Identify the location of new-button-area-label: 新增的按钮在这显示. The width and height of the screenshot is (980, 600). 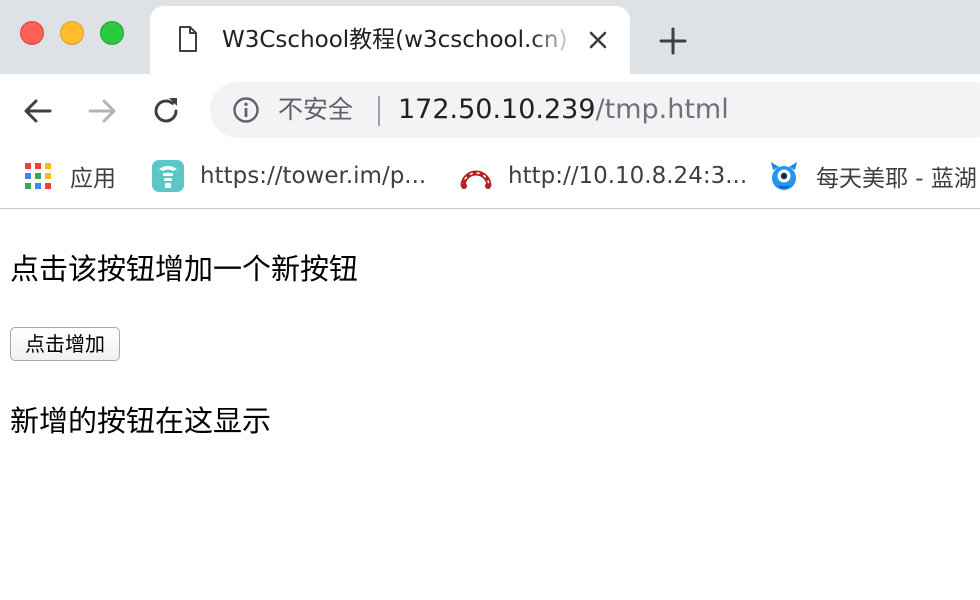
(141, 421).